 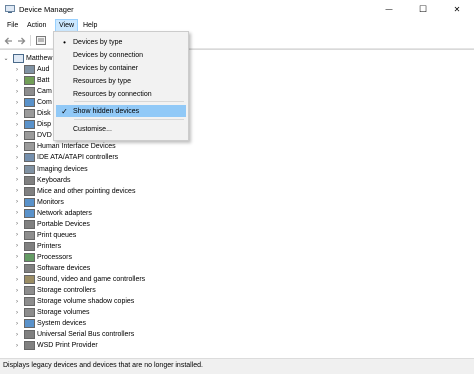 I want to click on forward-button, so click(x=21, y=40).